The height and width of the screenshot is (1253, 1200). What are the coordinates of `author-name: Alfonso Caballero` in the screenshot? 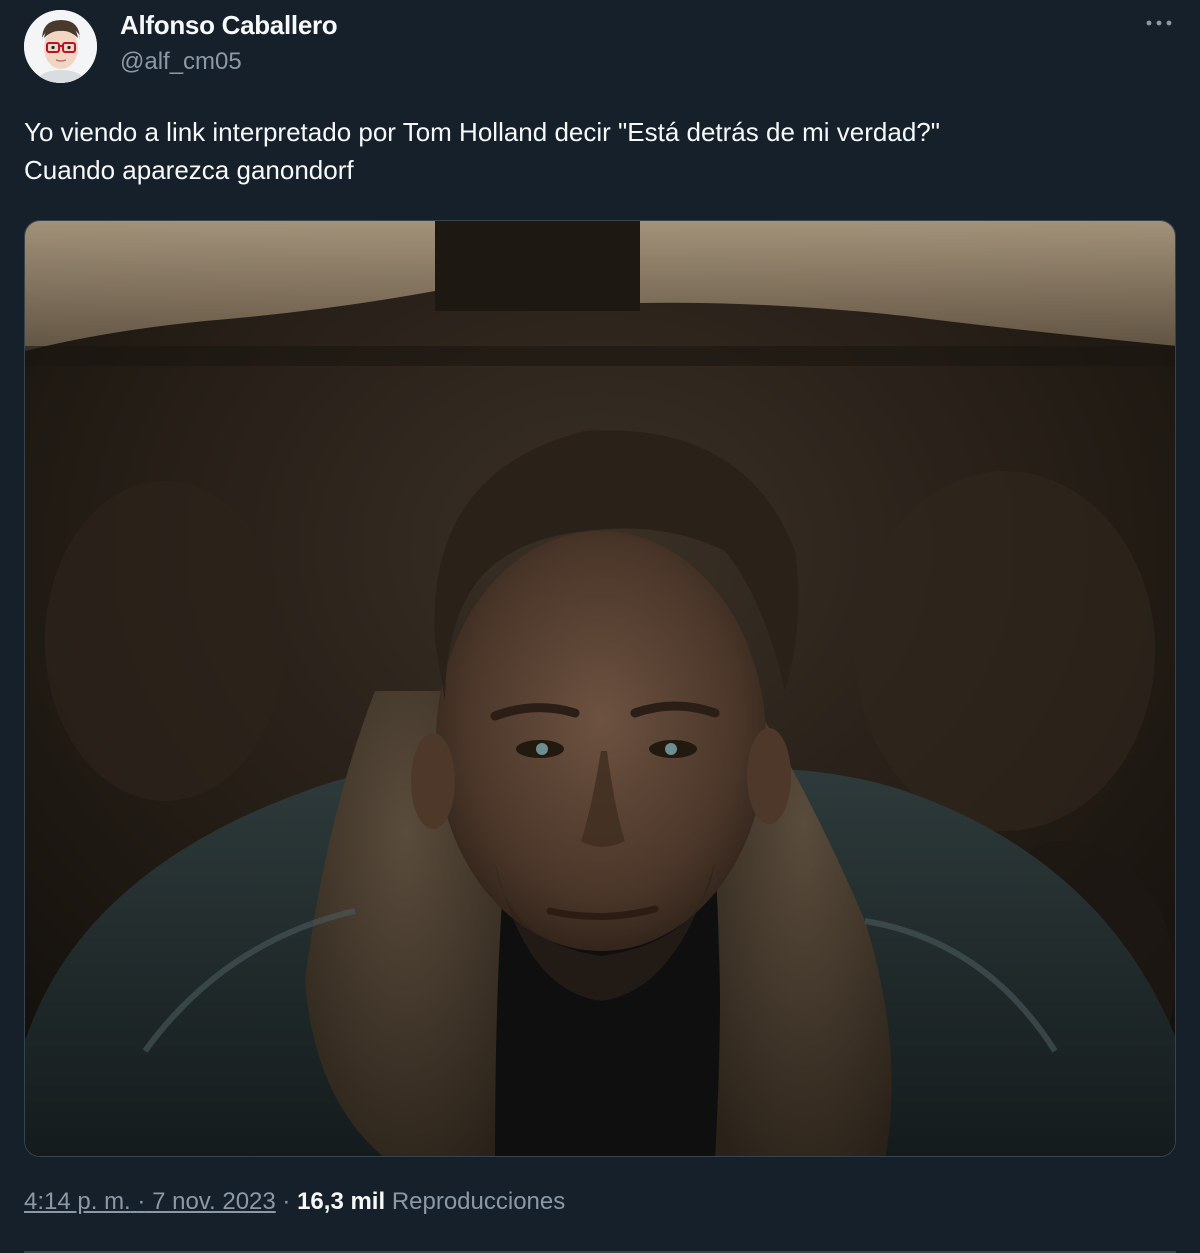 It's located at (229, 25).